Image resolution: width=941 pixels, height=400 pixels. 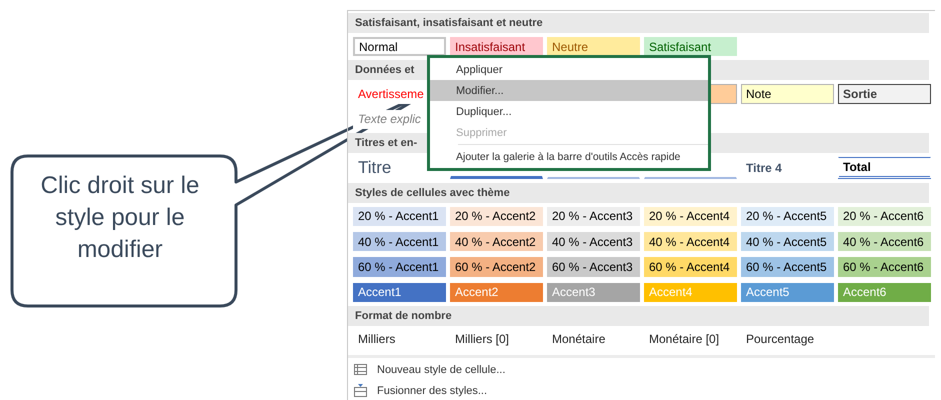 What do you see at coordinates (593, 266) in the screenshot?
I see `style-cell: 60 % - Accent3` at bounding box center [593, 266].